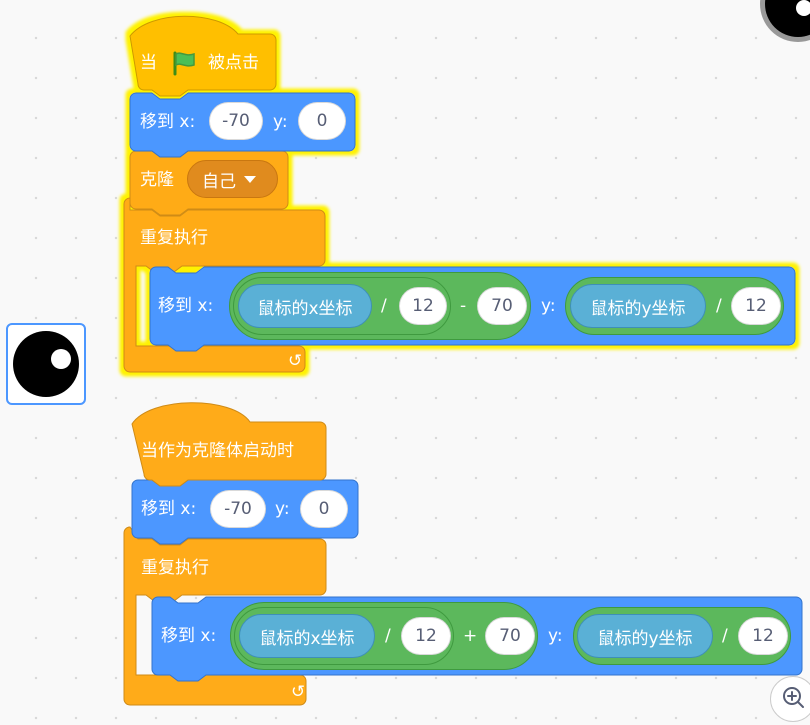 Image resolution: width=810 pixels, height=725 pixels. Describe the element at coordinates (793, 697) in the screenshot. I see `zoom-in-icon` at that location.